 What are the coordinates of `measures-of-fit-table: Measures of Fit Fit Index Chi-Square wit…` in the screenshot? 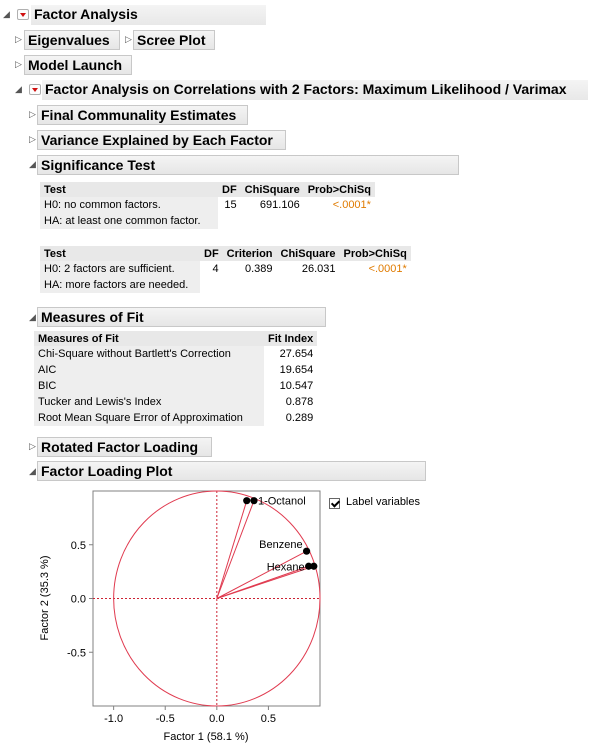 It's located at (176, 378).